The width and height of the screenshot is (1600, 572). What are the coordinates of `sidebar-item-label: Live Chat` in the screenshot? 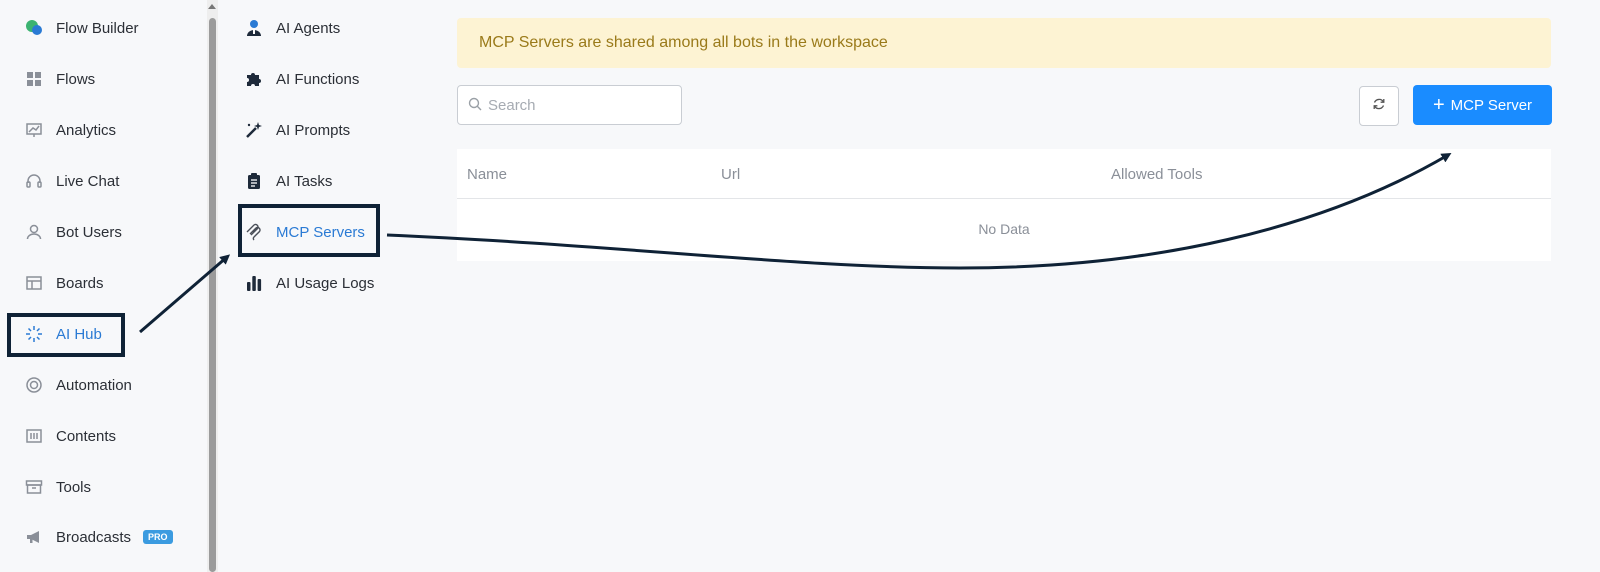 It's located at (88, 181).